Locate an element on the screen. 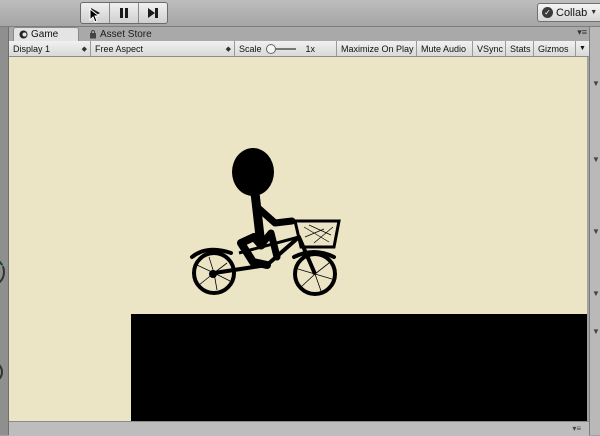 Image resolution: width=600 pixels, height=436 pixels. right-panel: ▼ ▼ ▼ ▼ ▼ is located at coordinates (594, 231).